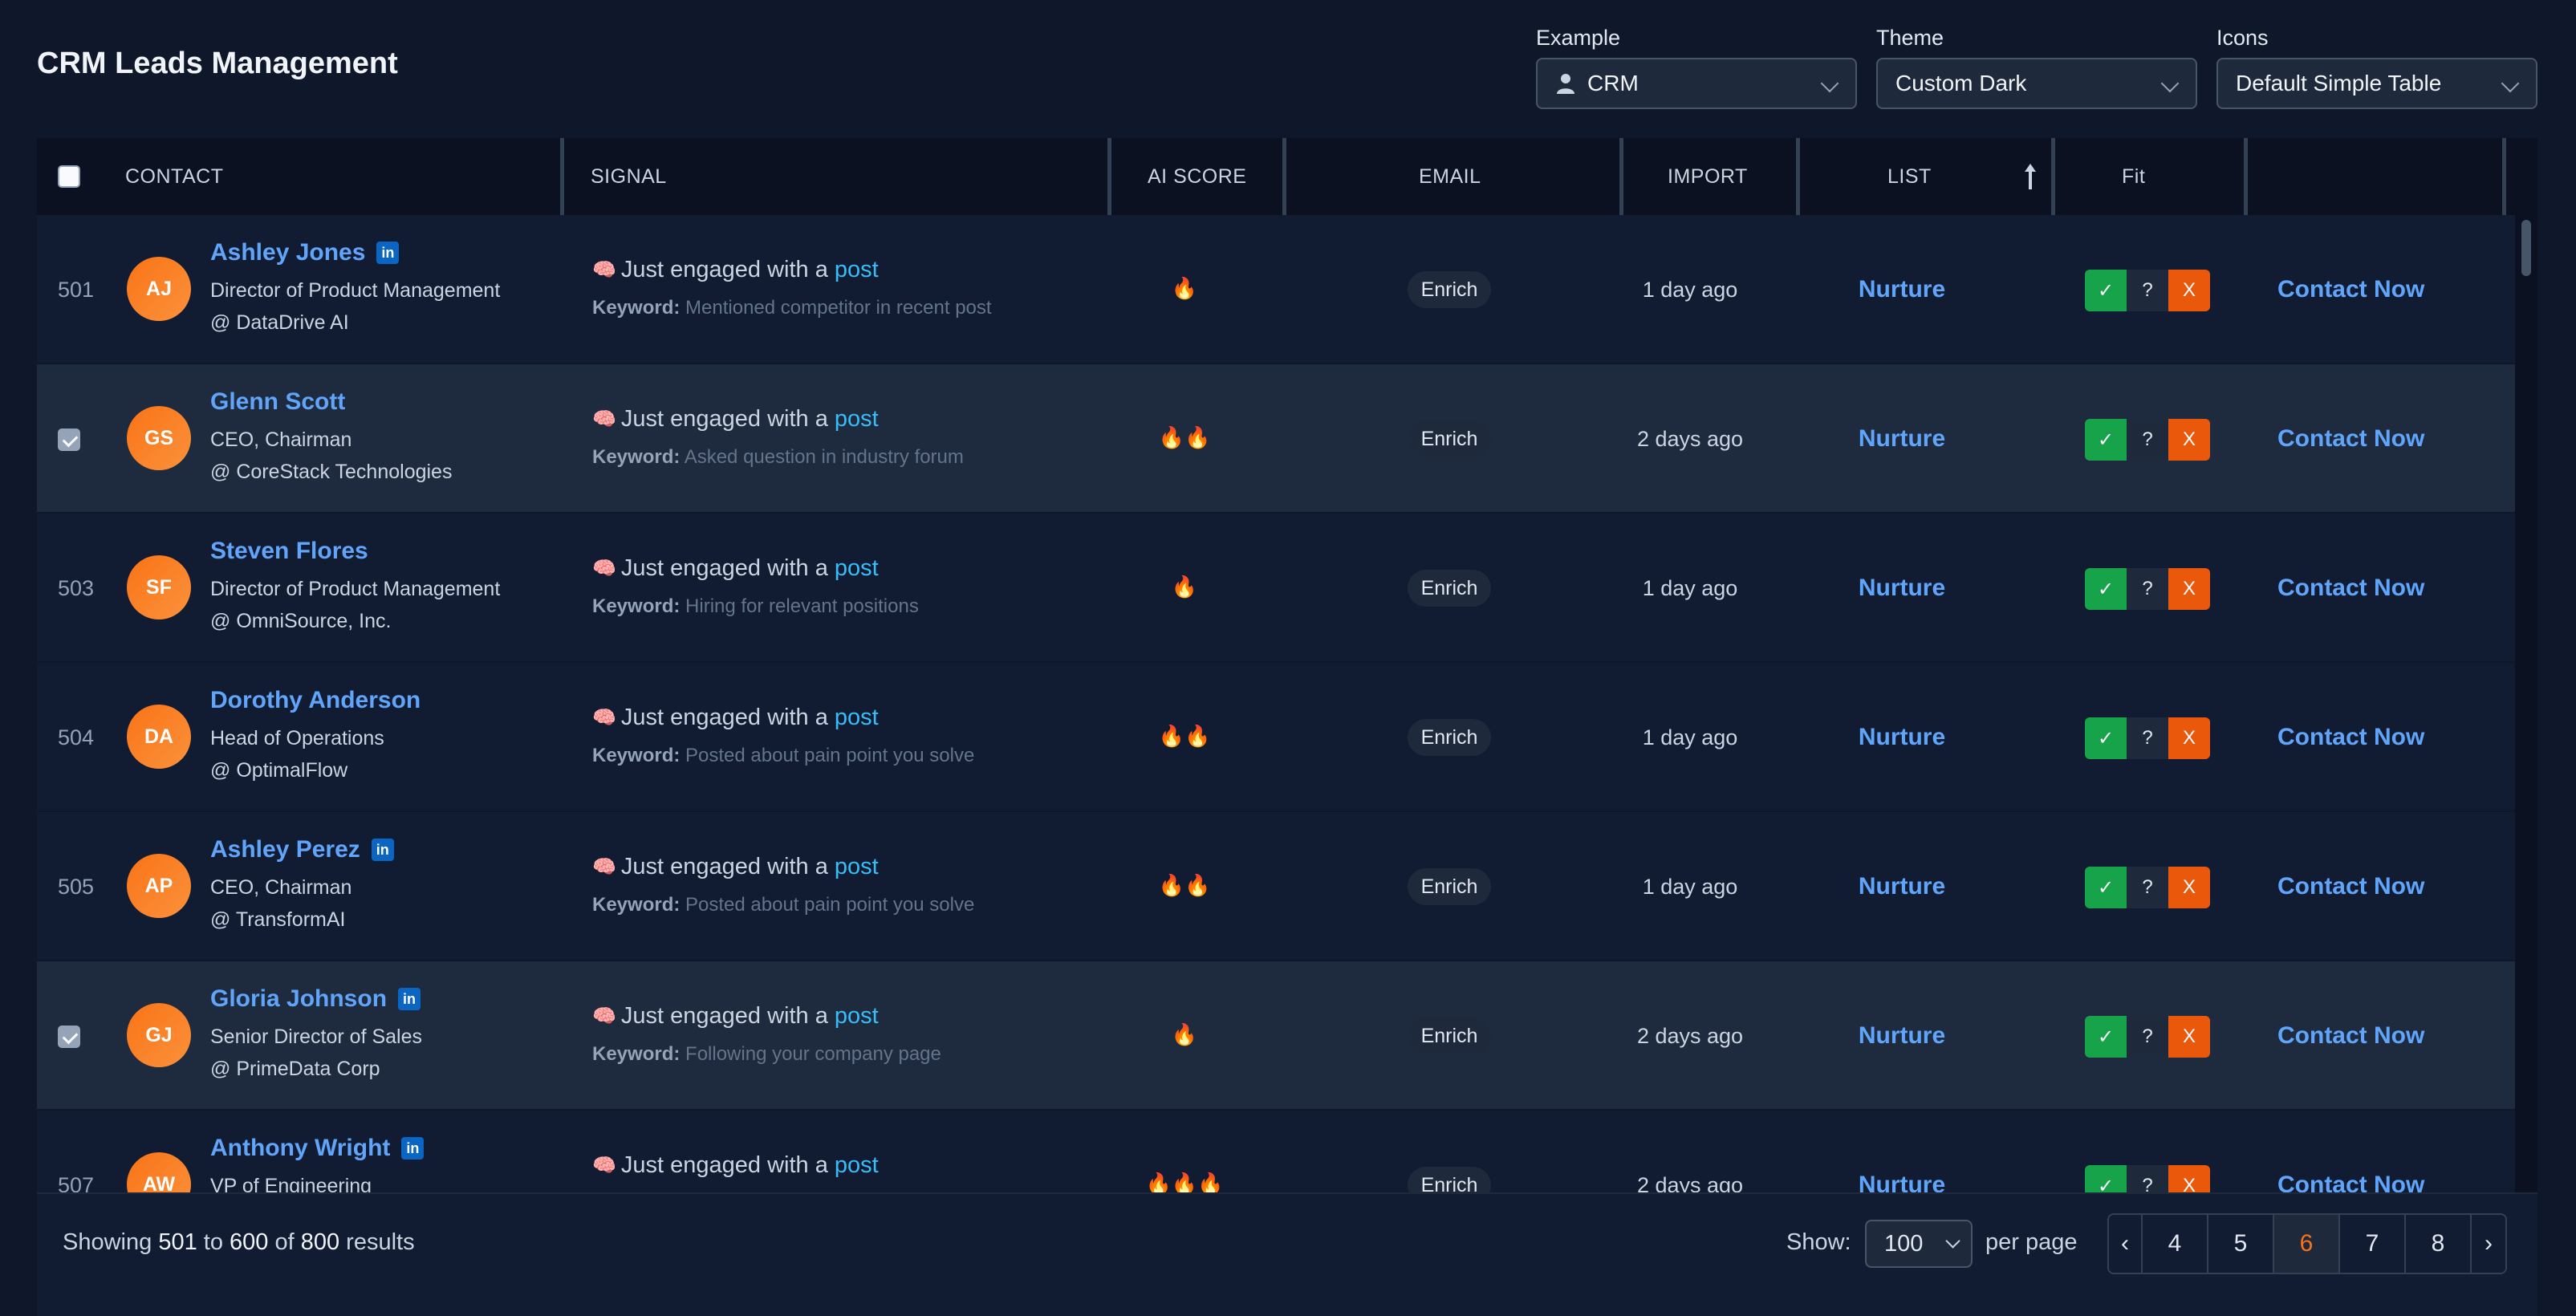 The height and width of the screenshot is (1316, 2576). I want to click on contact-name: Gloria Johnson in, so click(315, 999).